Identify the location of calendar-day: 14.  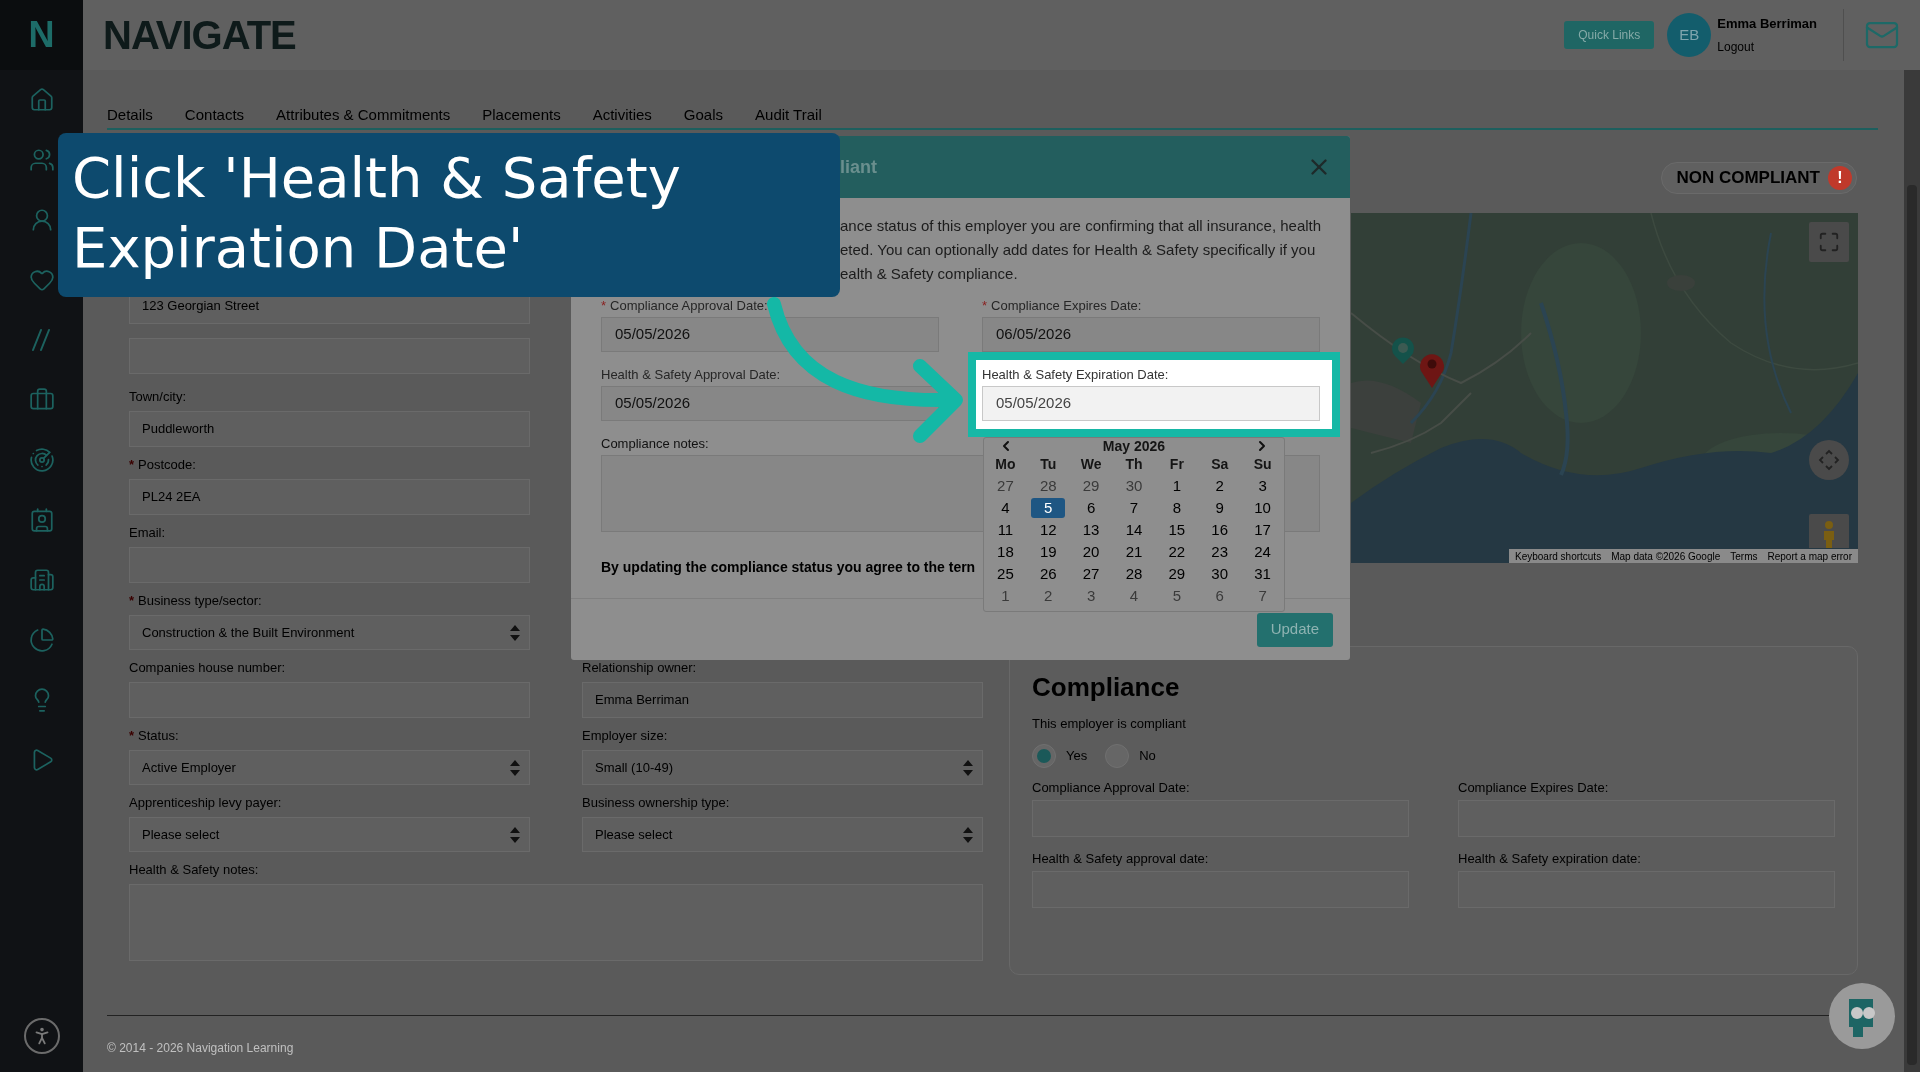
(1134, 530).